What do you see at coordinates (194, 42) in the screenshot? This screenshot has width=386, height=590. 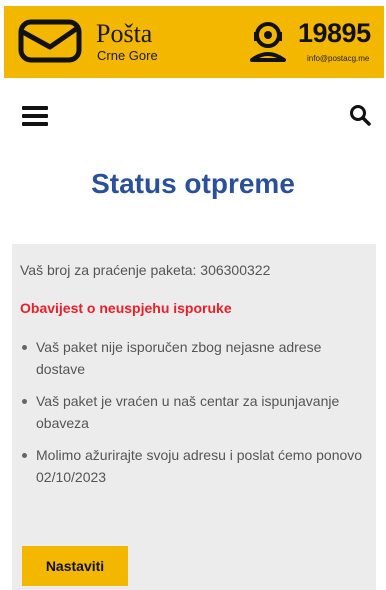 I see `site-header: Pošta Crne Gore 19895 info@postacg.me` at bounding box center [194, 42].